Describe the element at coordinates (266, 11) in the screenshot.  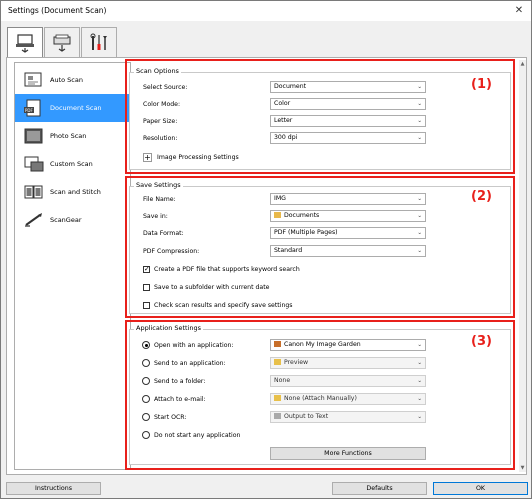
I see `title-bar: Settings (Document Scan) ✕` at that location.